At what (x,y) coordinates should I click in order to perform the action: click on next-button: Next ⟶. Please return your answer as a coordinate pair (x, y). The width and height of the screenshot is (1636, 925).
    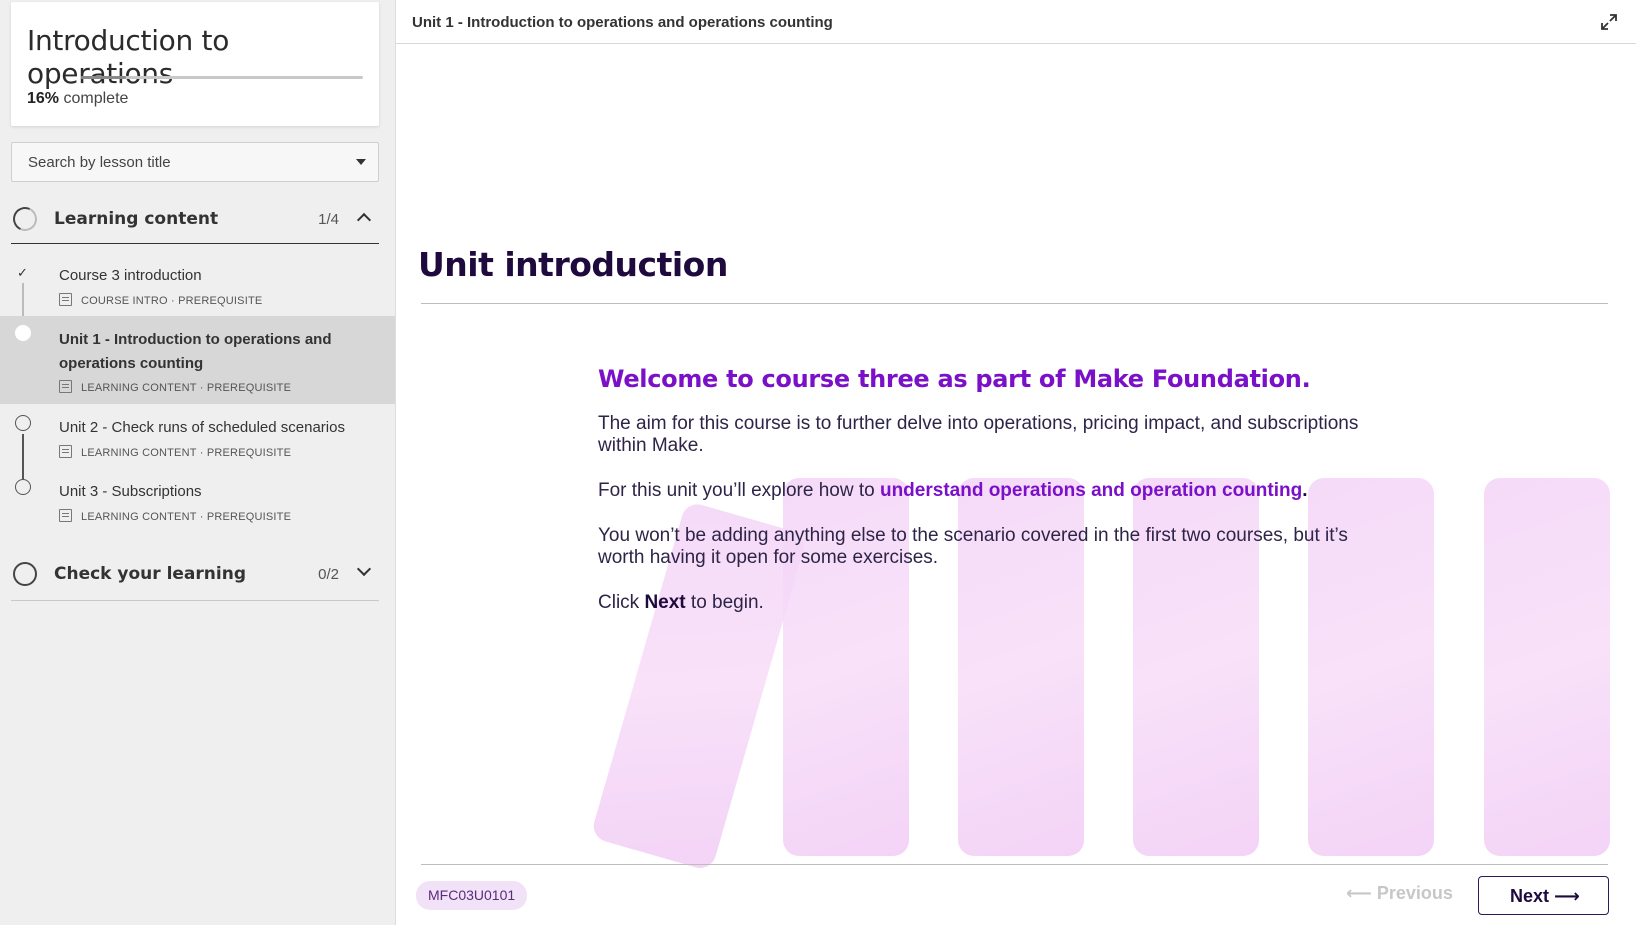
    Looking at the image, I should click on (1543, 895).